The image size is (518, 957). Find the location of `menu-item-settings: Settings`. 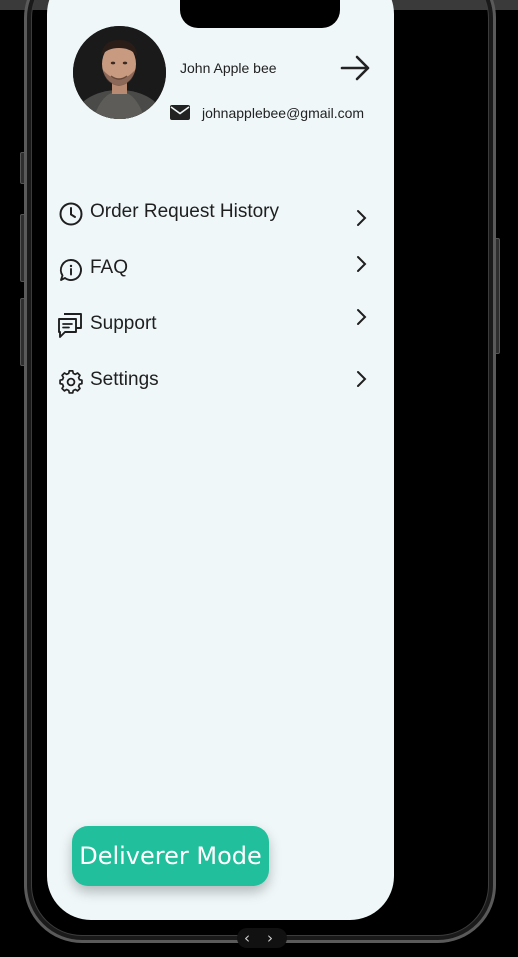

menu-item-settings: Settings is located at coordinates (216, 381).